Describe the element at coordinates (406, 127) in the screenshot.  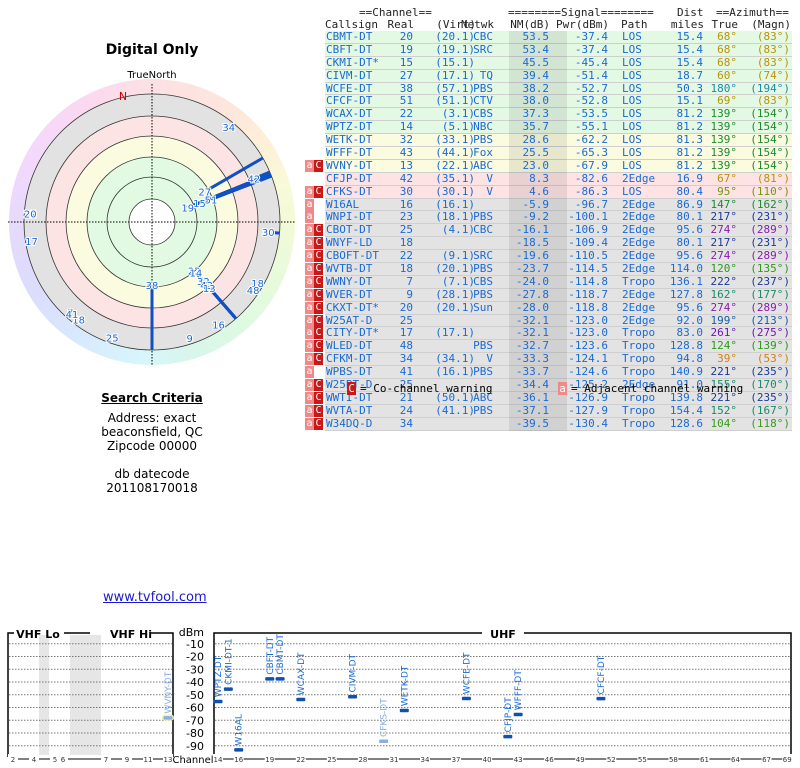
I see `cell-real: 14` at that location.